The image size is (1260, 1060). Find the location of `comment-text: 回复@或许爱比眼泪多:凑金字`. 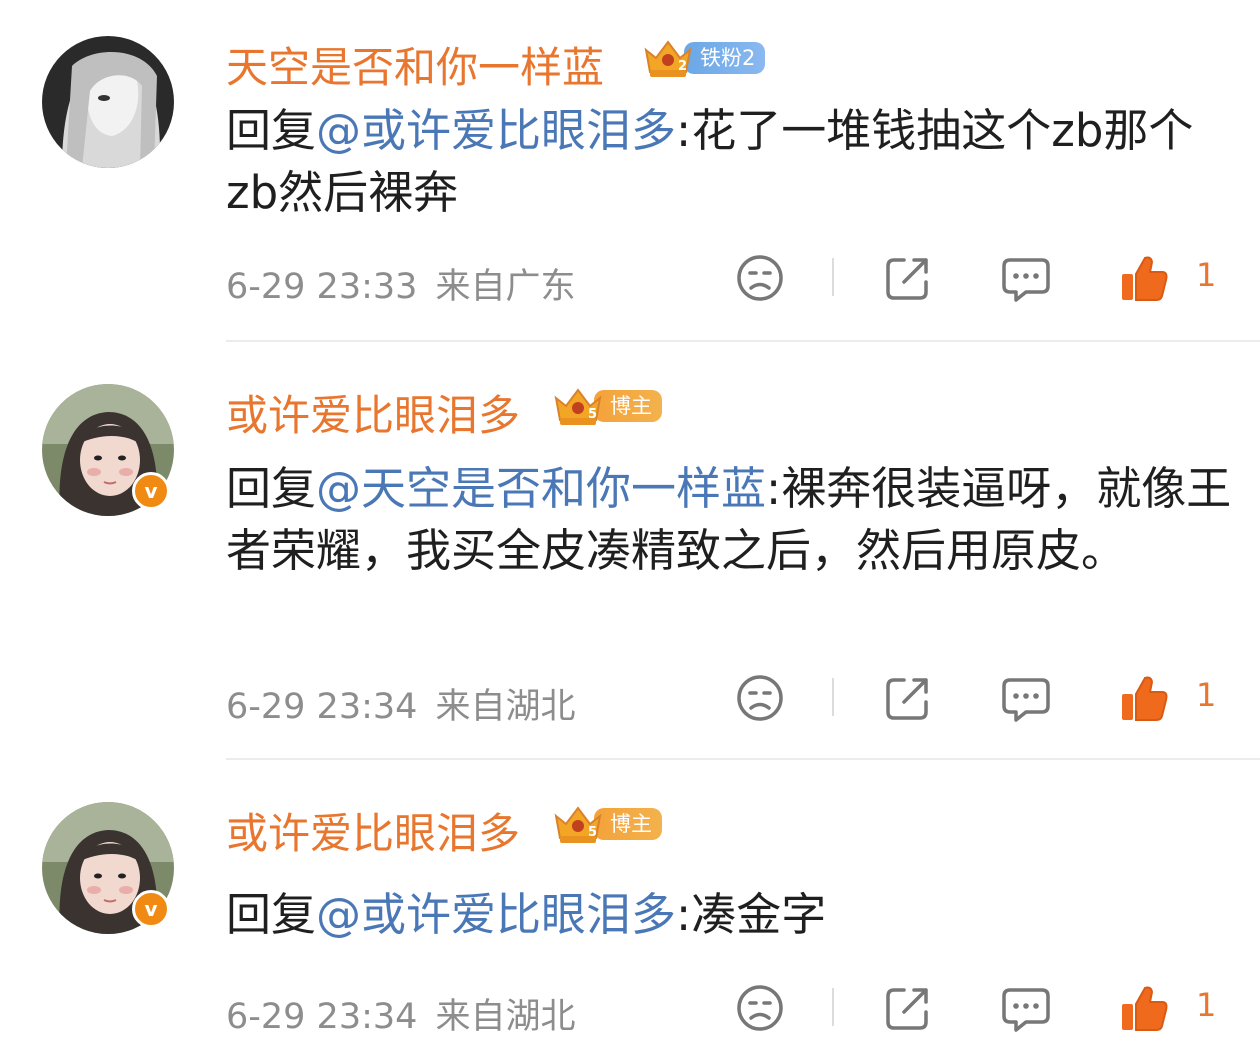

comment-text: 回复@或许爱比眼泪多:凑金字 is located at coordinates (731, 915).